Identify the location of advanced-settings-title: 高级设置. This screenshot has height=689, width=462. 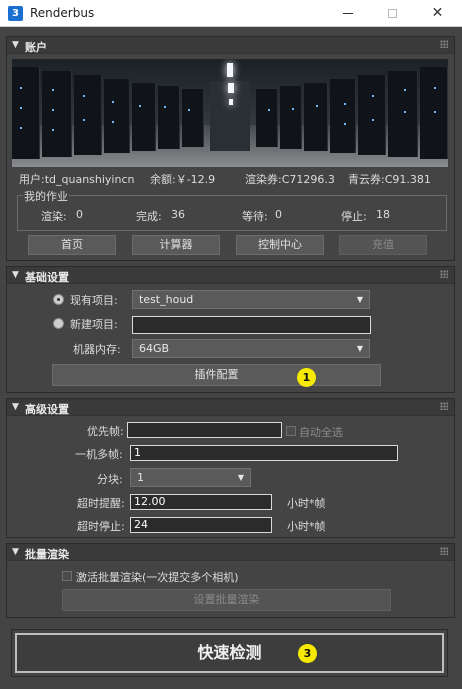
(47, 409).